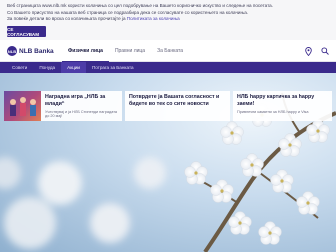 The image size is (336, 252). Describe the element at coordinates (19, 67) in the screenshot. I see `subnav-advice: Совети` at that location.